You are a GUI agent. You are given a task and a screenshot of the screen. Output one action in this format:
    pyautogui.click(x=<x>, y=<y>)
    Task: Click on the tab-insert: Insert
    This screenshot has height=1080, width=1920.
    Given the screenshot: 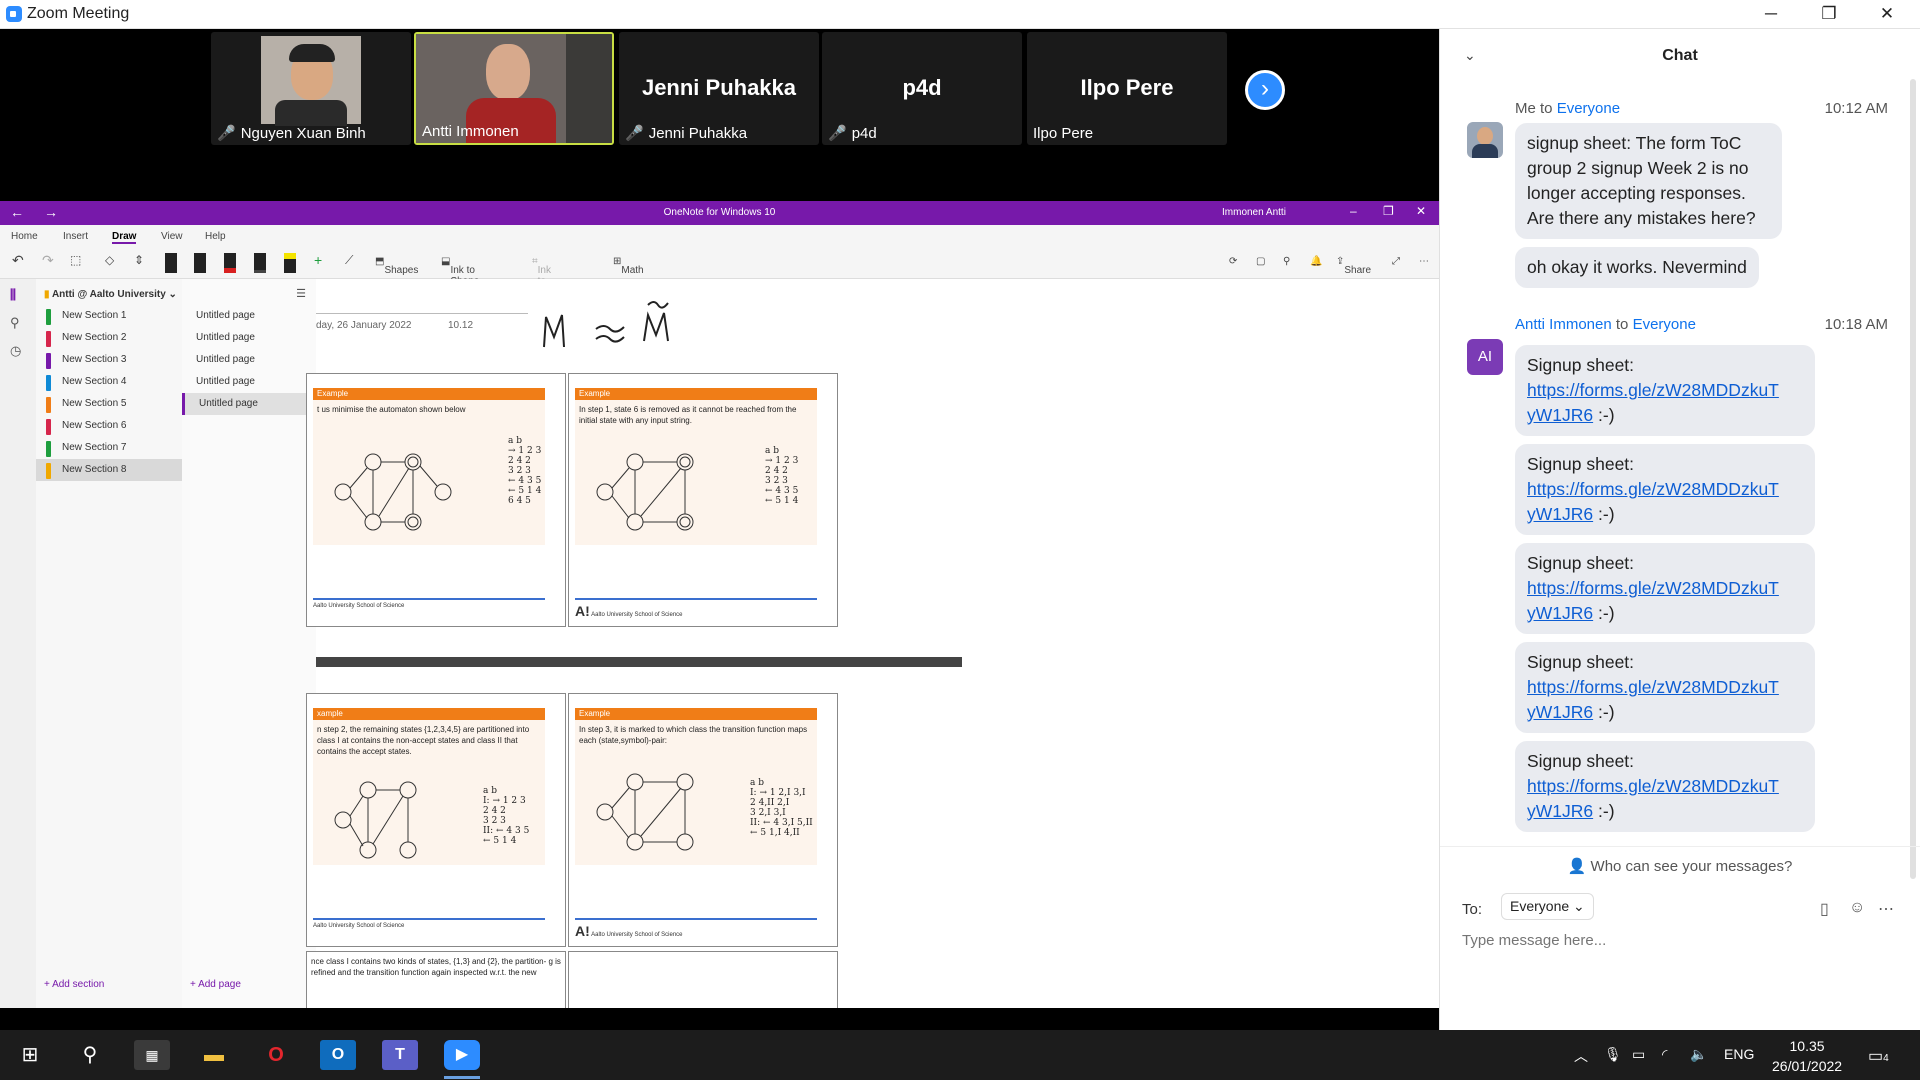 What is the action you would take?
    pyautogui.click(x=75, y=236)
    